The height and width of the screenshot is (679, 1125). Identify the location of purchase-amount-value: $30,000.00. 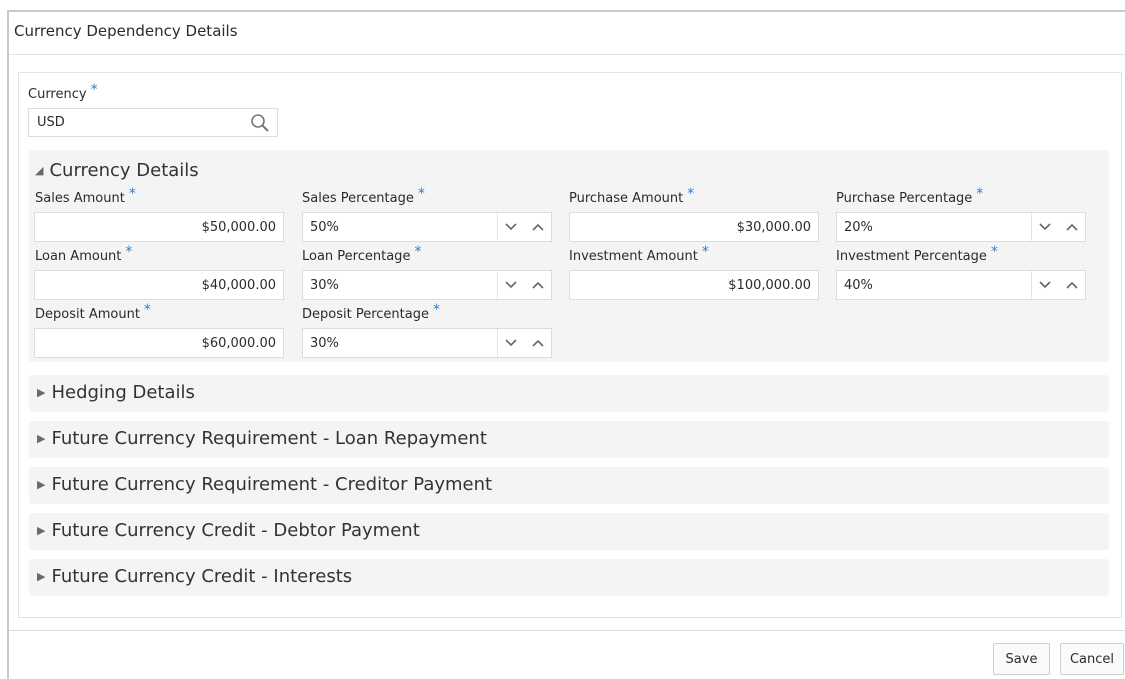
(773, 227).